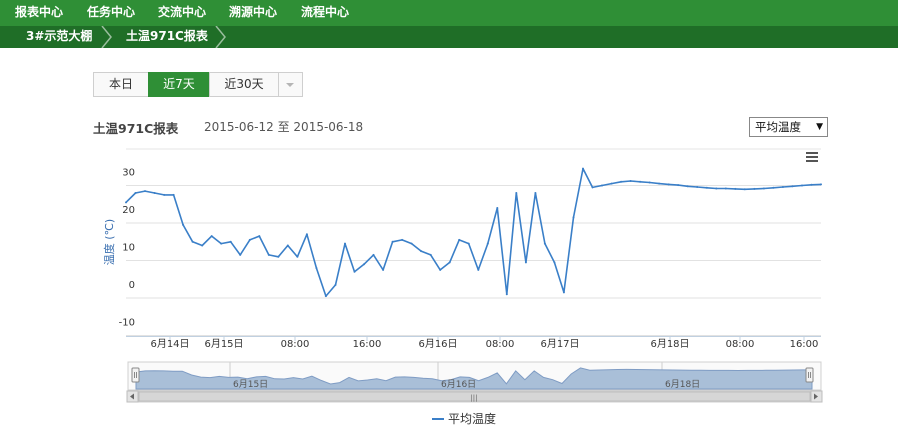  Describe the element at coordinates (132, 396) in the screenshot. I see `scroll-left-button` at that location.